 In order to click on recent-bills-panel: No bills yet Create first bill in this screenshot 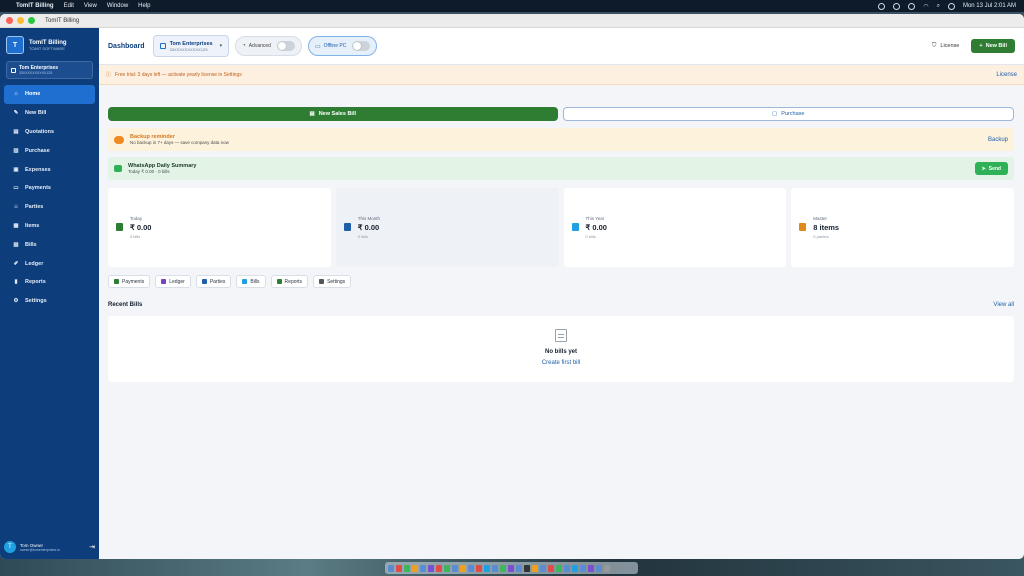, I will do `click(561, 349)`.